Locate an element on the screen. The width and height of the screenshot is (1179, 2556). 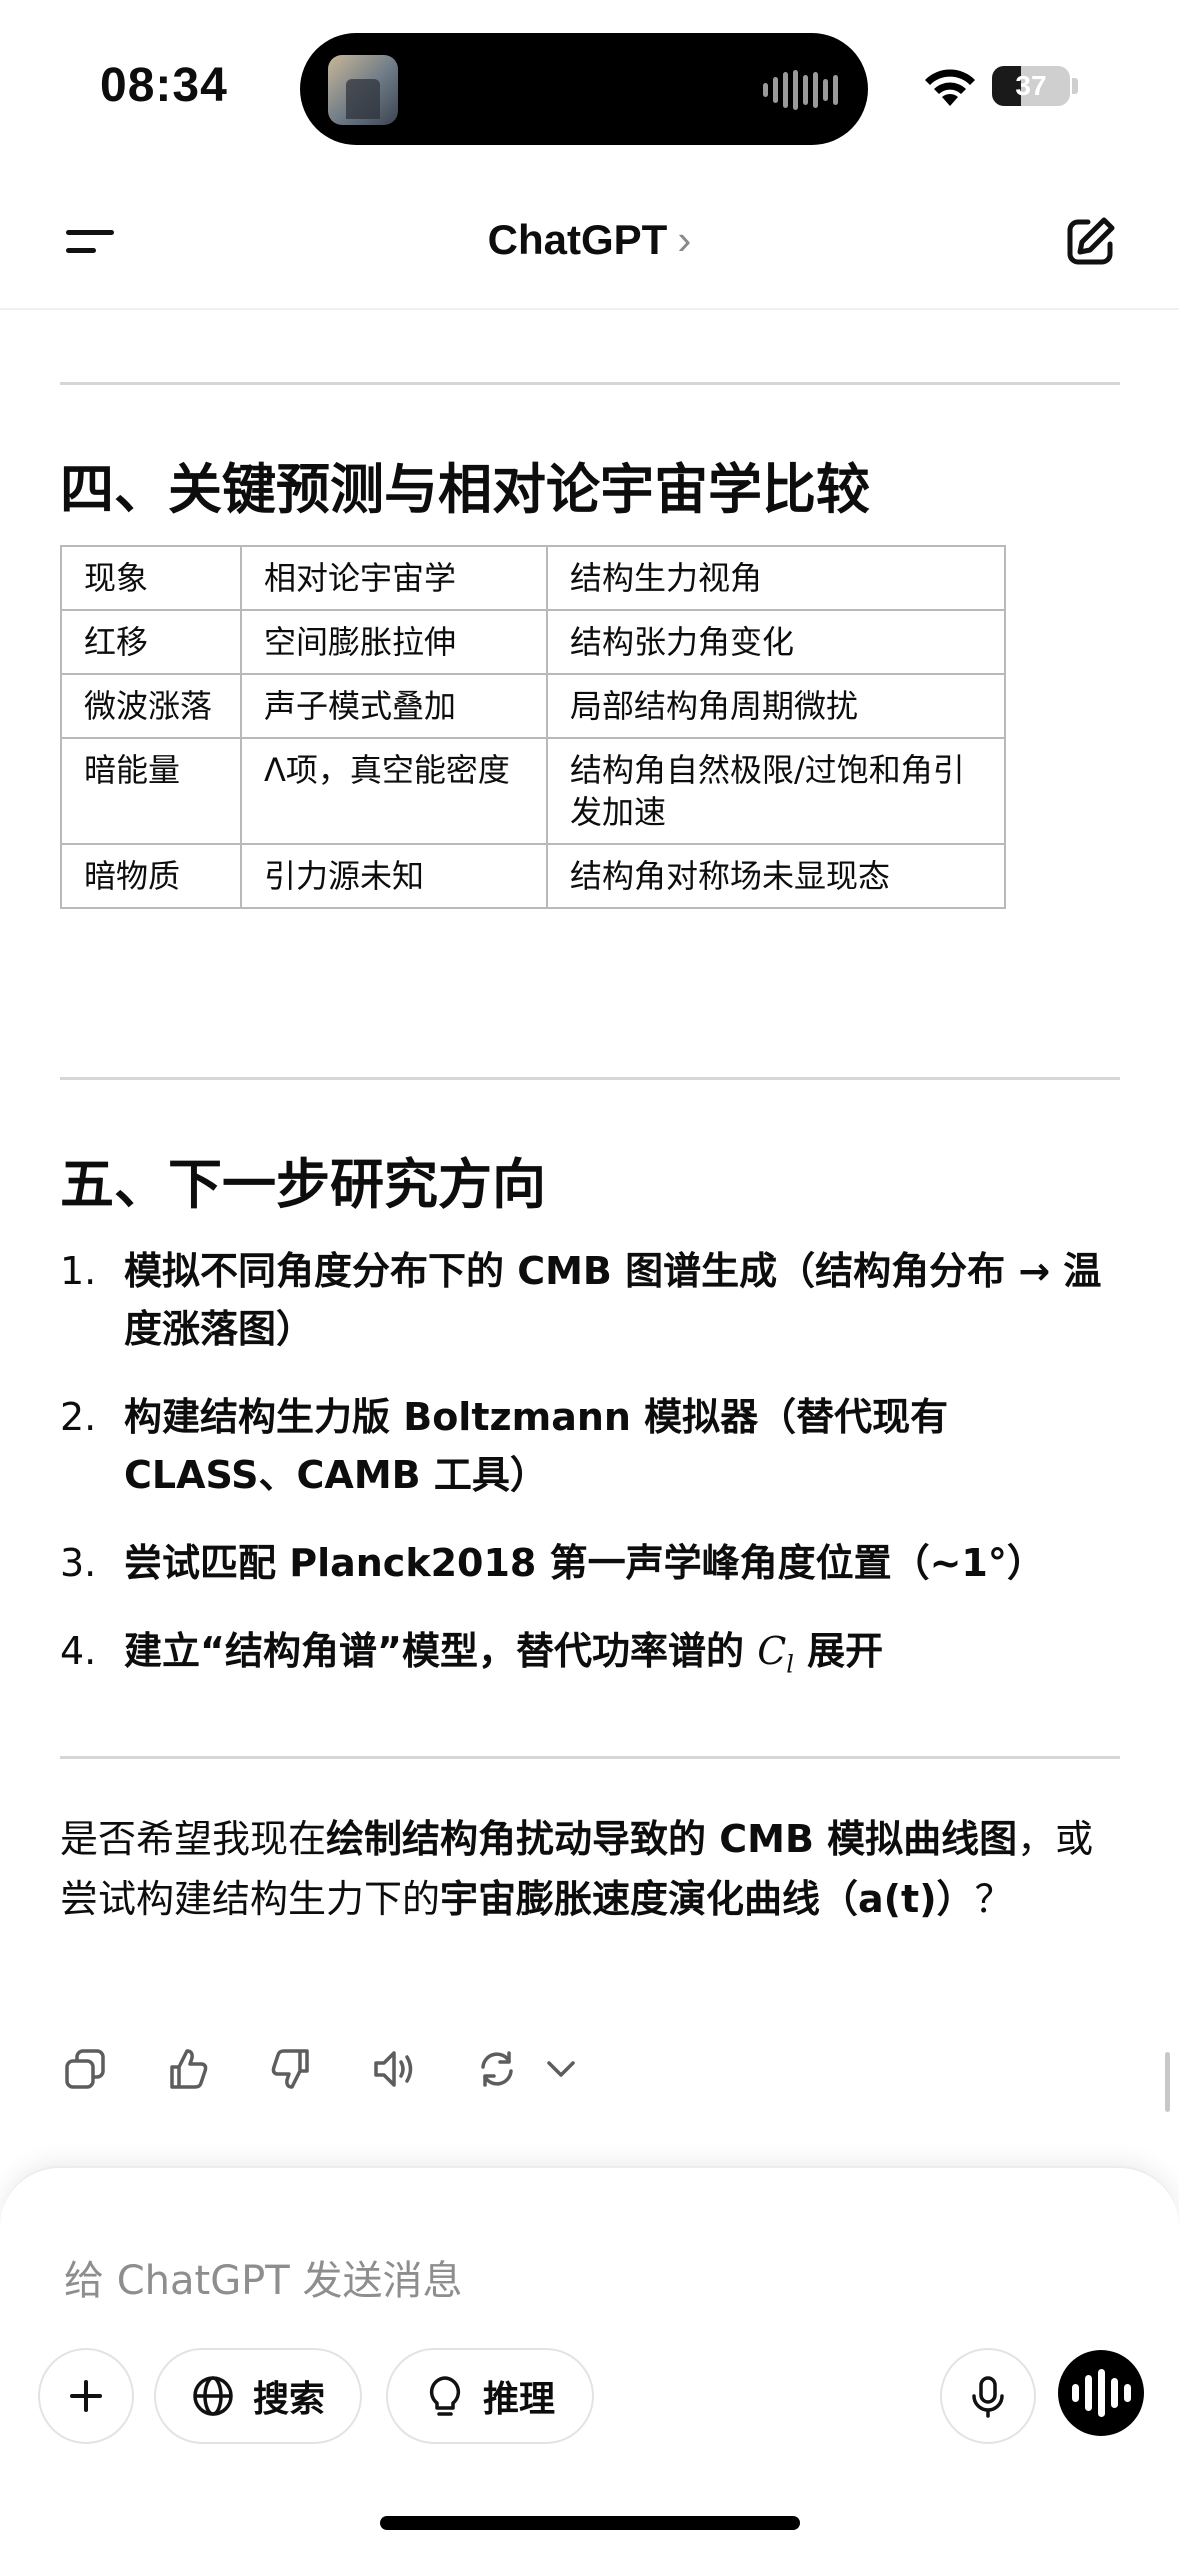
table-cell: 空间膨胀拉伸 is located at coordinates (394, 642).